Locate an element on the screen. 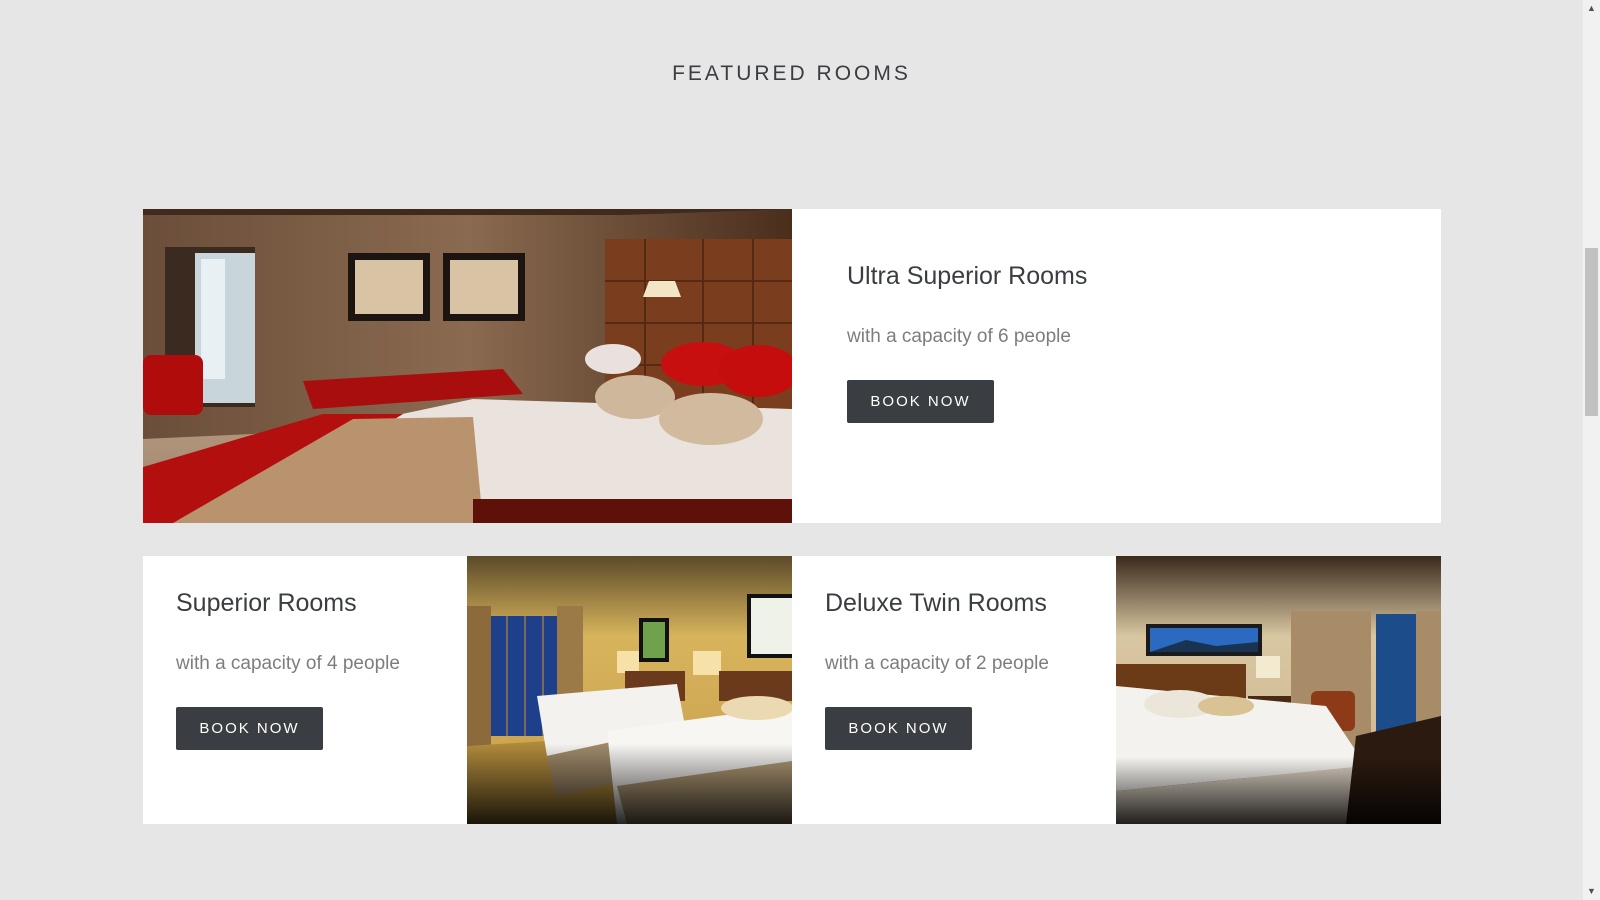  deluxe-twin-room-photo is located at coordinates (1278, 690).